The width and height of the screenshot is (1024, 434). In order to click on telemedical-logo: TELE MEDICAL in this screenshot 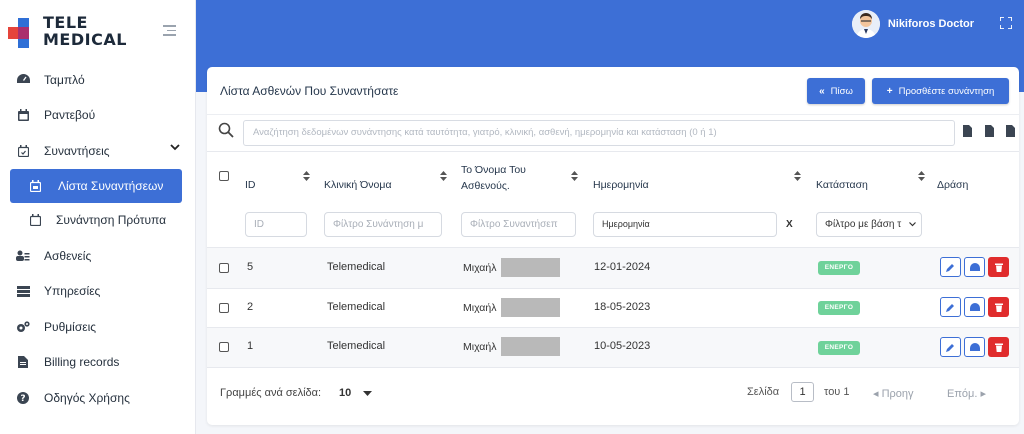, I will do `click(68, 32)`.